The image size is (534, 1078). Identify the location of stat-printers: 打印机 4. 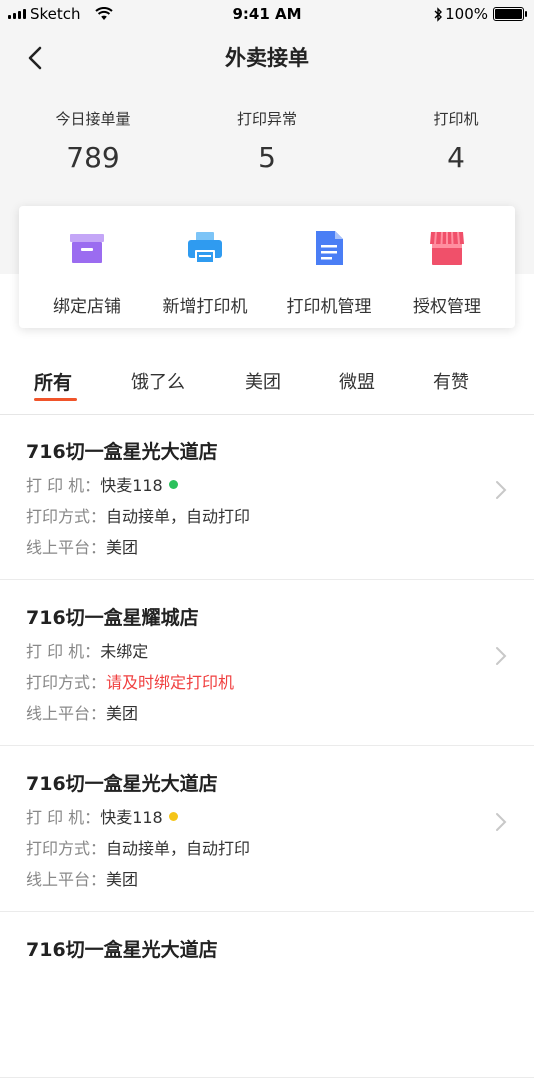
(456, 141).